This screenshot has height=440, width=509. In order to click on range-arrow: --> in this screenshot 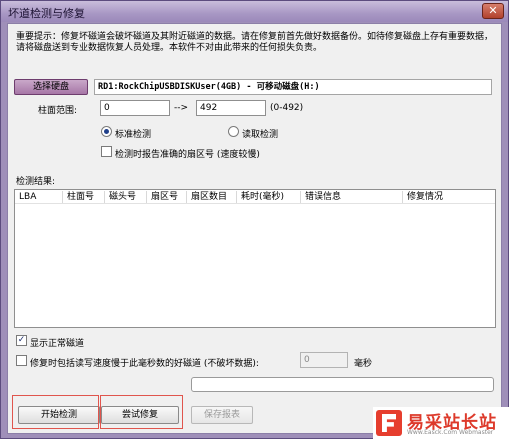, I will do `click(181, 108)`.